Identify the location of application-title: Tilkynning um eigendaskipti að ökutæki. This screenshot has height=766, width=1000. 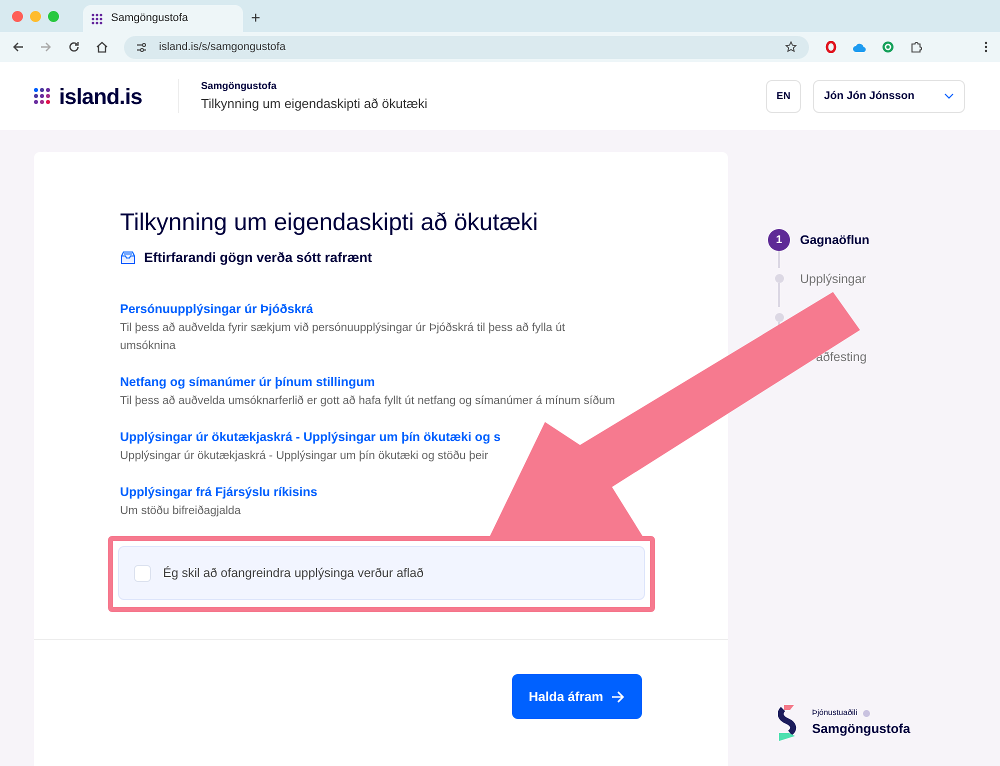
(314, 103).